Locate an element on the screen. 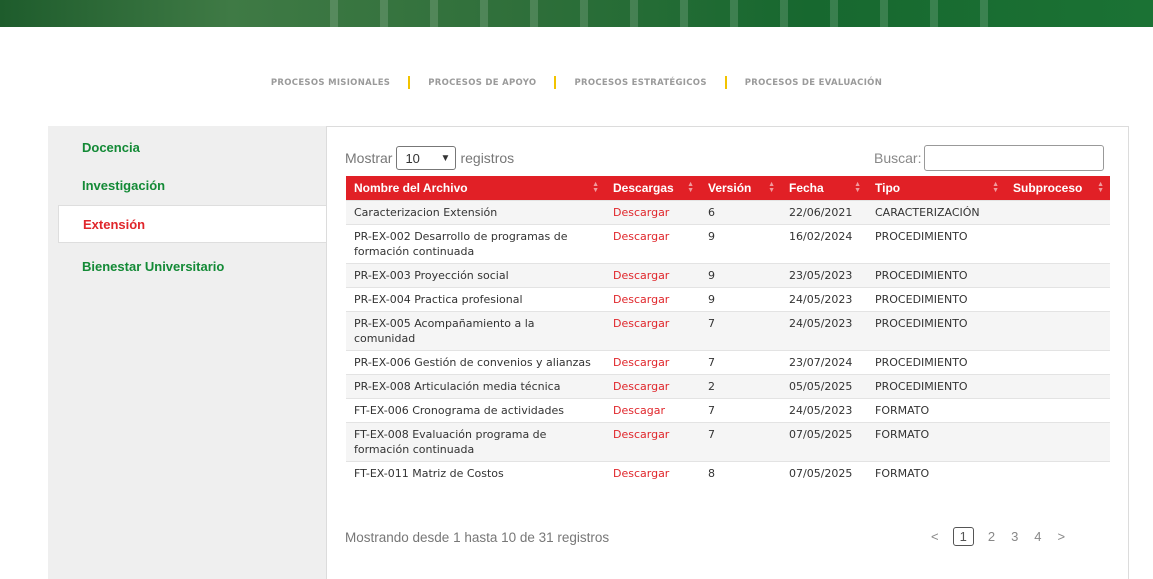 This screenshot has width=1153, height=579. table-cell: 23/05/2023 is located at coordinates (824, 274).